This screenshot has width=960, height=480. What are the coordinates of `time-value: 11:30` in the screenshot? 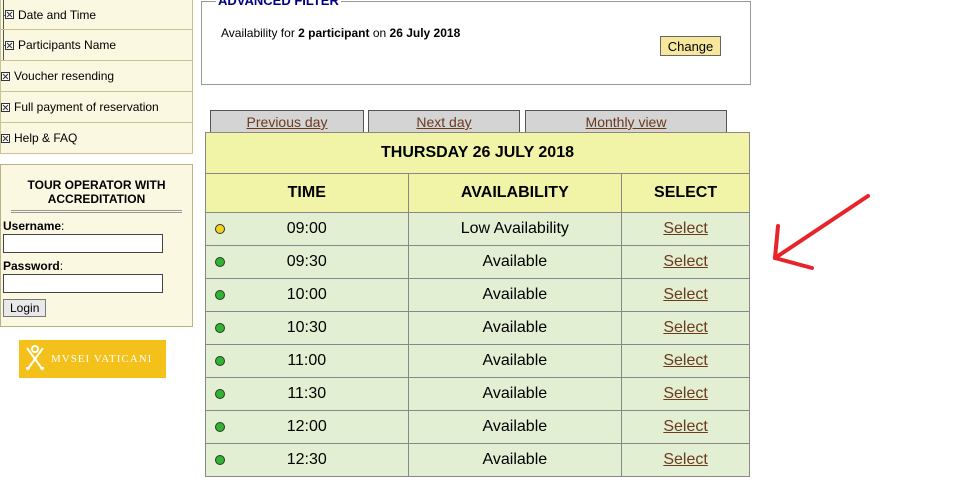 It's located at (307, 393).